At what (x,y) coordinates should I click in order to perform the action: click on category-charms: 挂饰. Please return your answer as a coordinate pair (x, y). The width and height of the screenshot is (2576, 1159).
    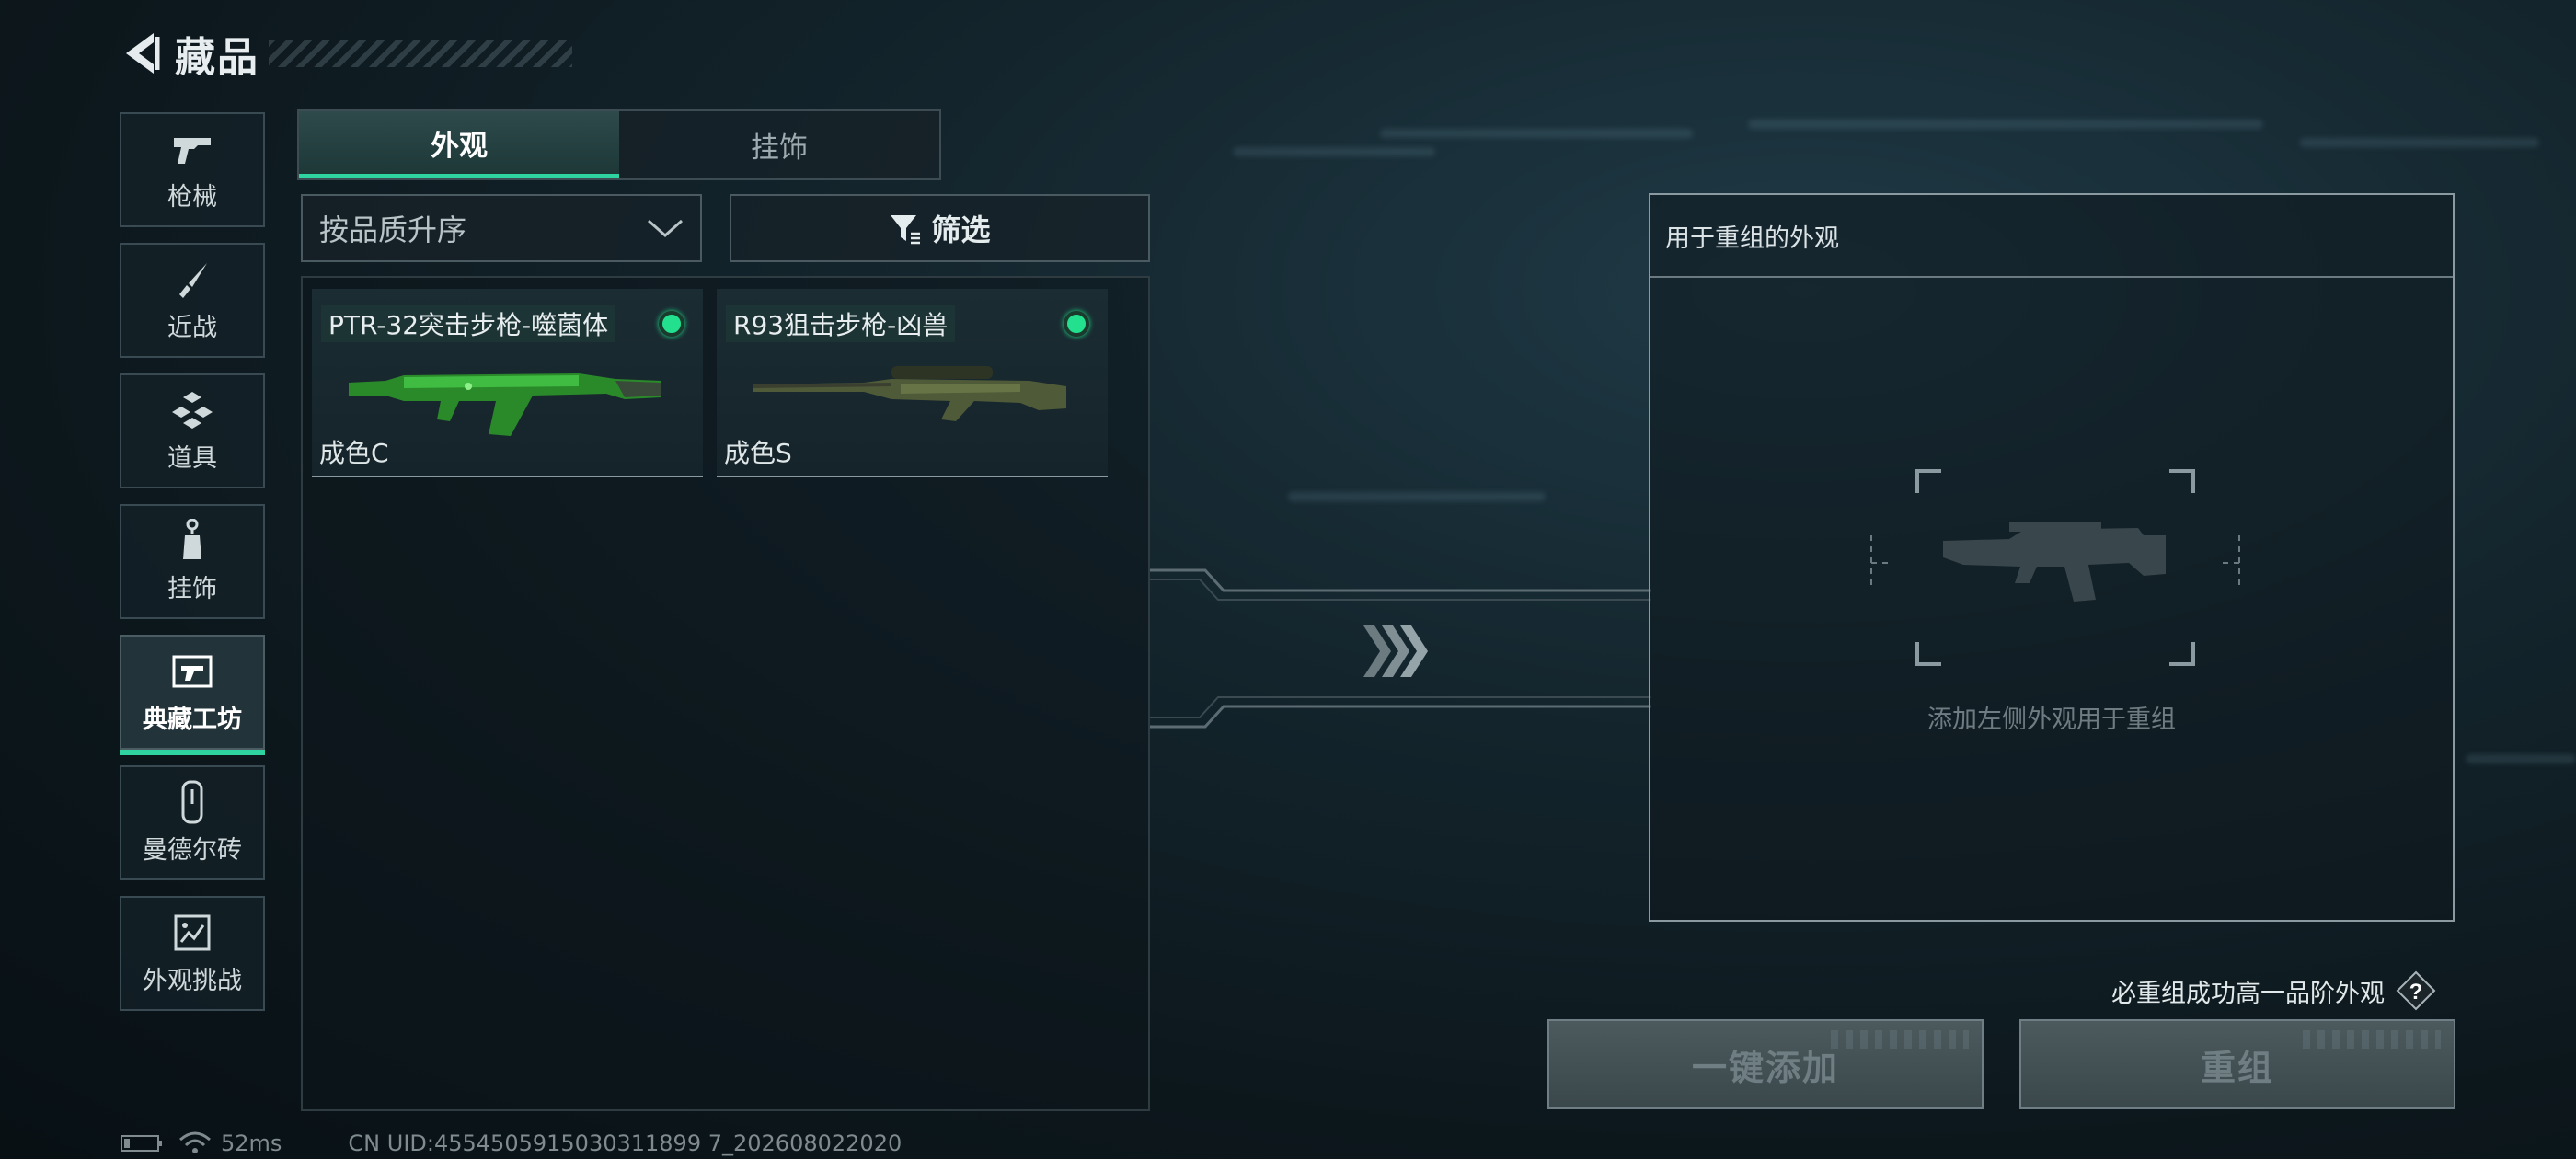
    Looking at the image, I should click on (192, 561).